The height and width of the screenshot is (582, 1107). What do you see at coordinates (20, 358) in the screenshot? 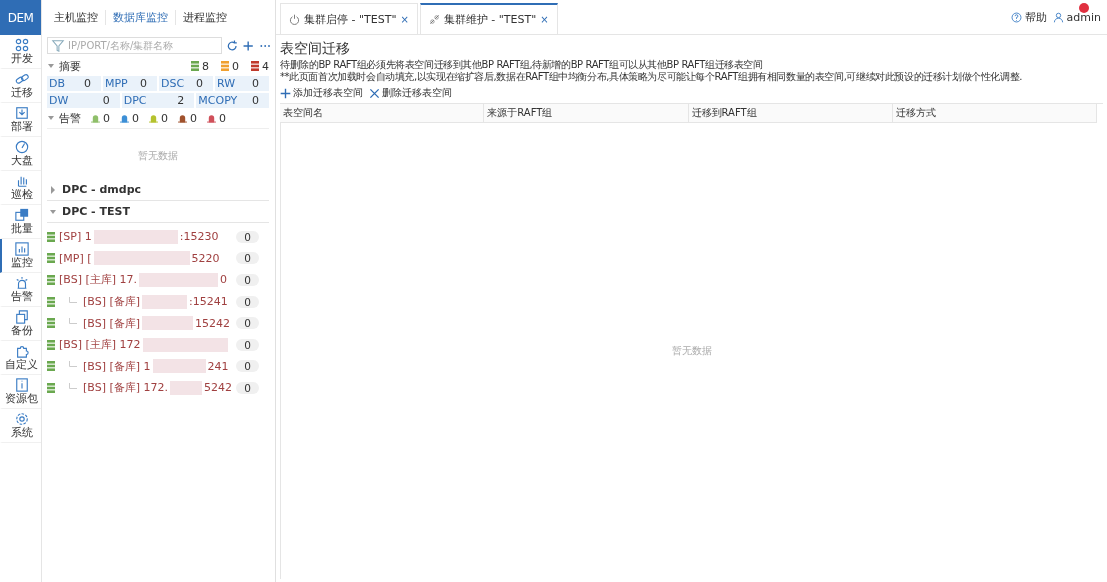
I see `nav-item: 自定义` at bounding box center [20, 358].